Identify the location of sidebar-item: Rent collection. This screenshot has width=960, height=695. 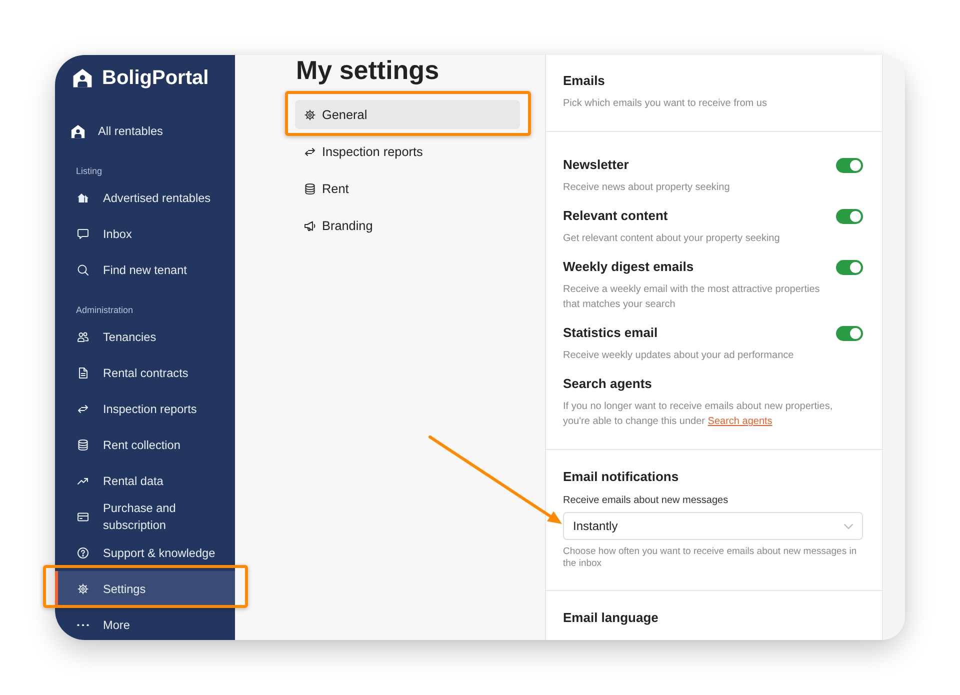
(145, 445).